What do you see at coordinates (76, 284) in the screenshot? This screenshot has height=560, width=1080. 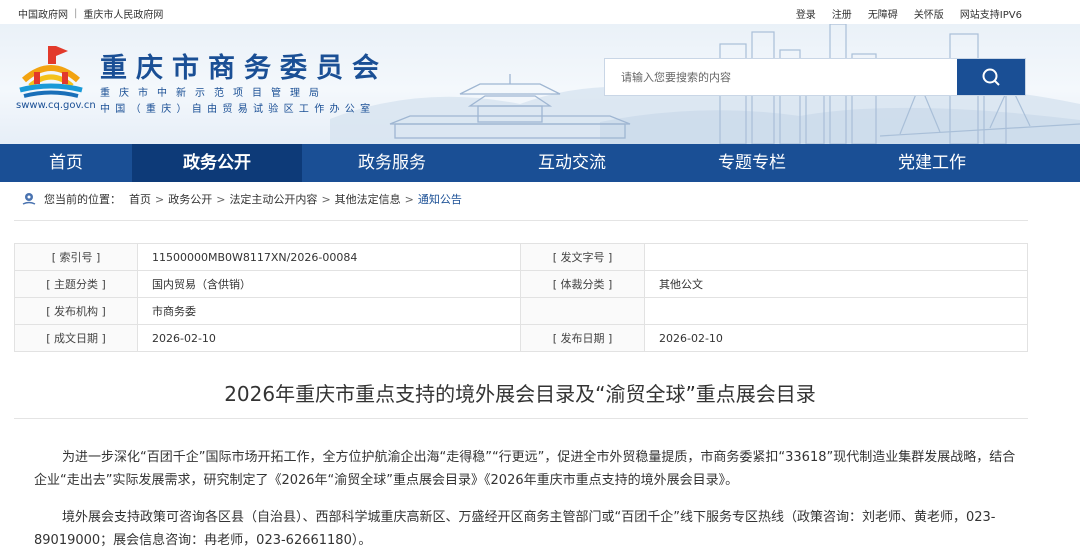 I see `topic-label: [ 主题分类 ]` at bounding box center [76, 284].